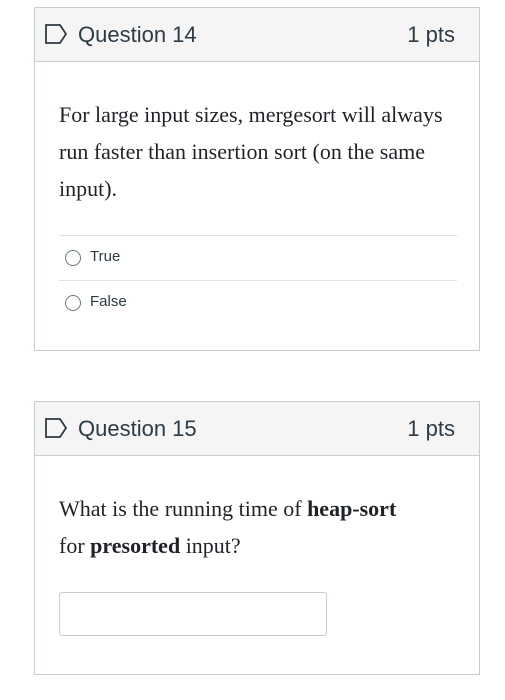 Image resolution: width=505 pixels, height=700 pixels. I want to click on question-title: Question 14, so click(137, 34).